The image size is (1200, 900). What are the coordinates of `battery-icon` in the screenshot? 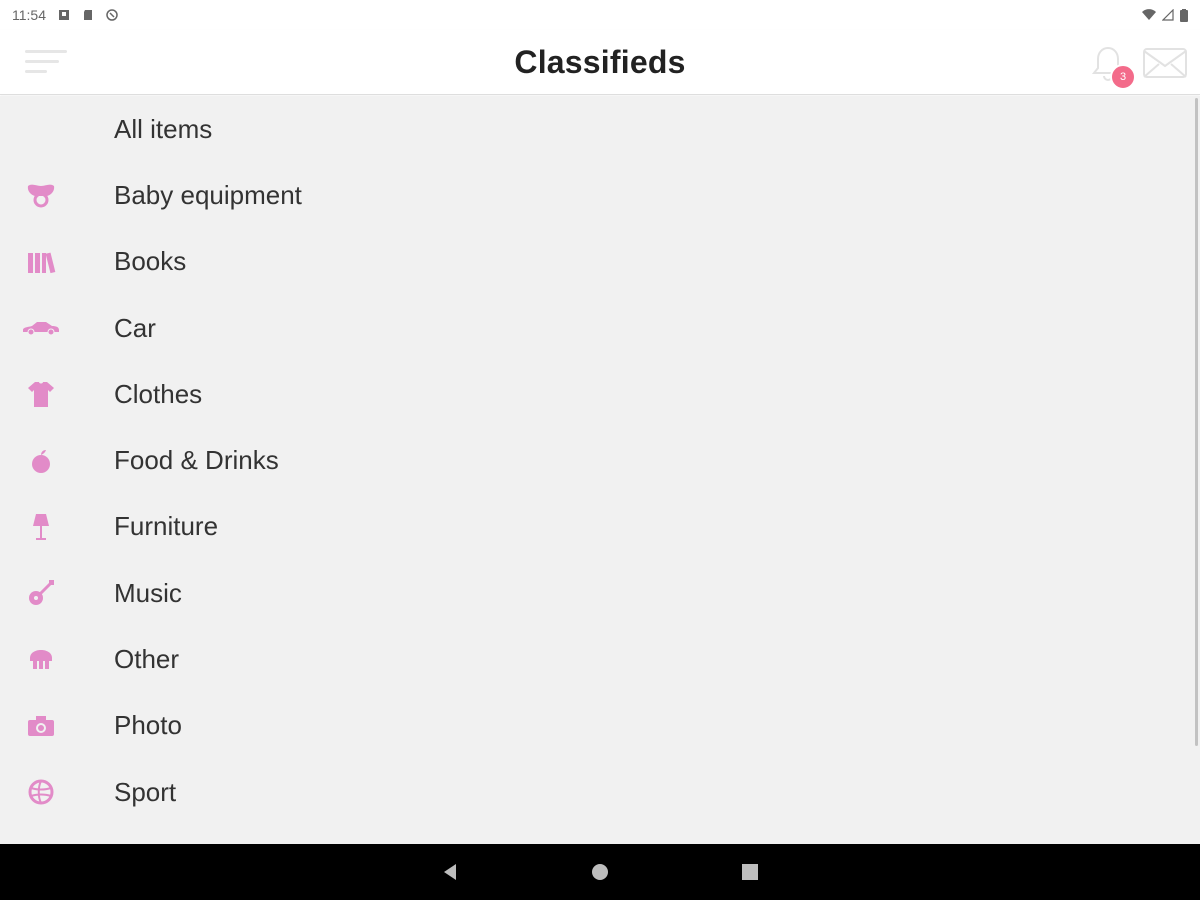 It's located at (1184, 15).